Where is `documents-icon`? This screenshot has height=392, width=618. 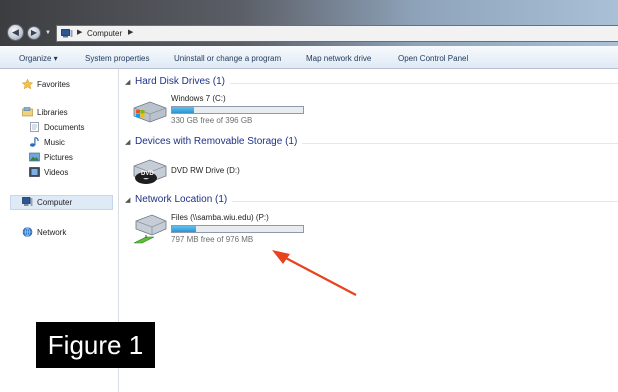 documents-icon is located at coordinates (34, 127).